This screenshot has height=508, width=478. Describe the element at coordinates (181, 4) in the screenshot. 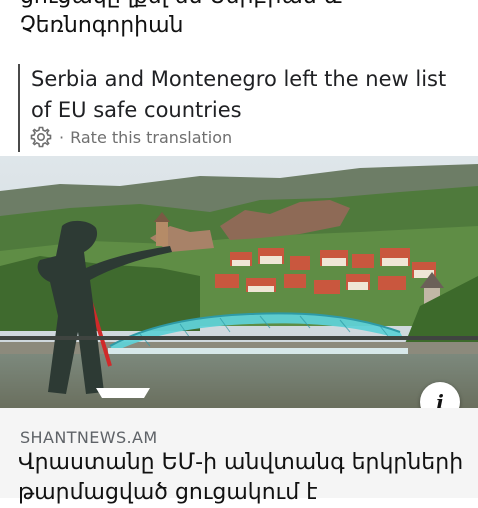

I see `previous-article-title-line1: ցուցակը լքել են Սերբիան և` at that location.